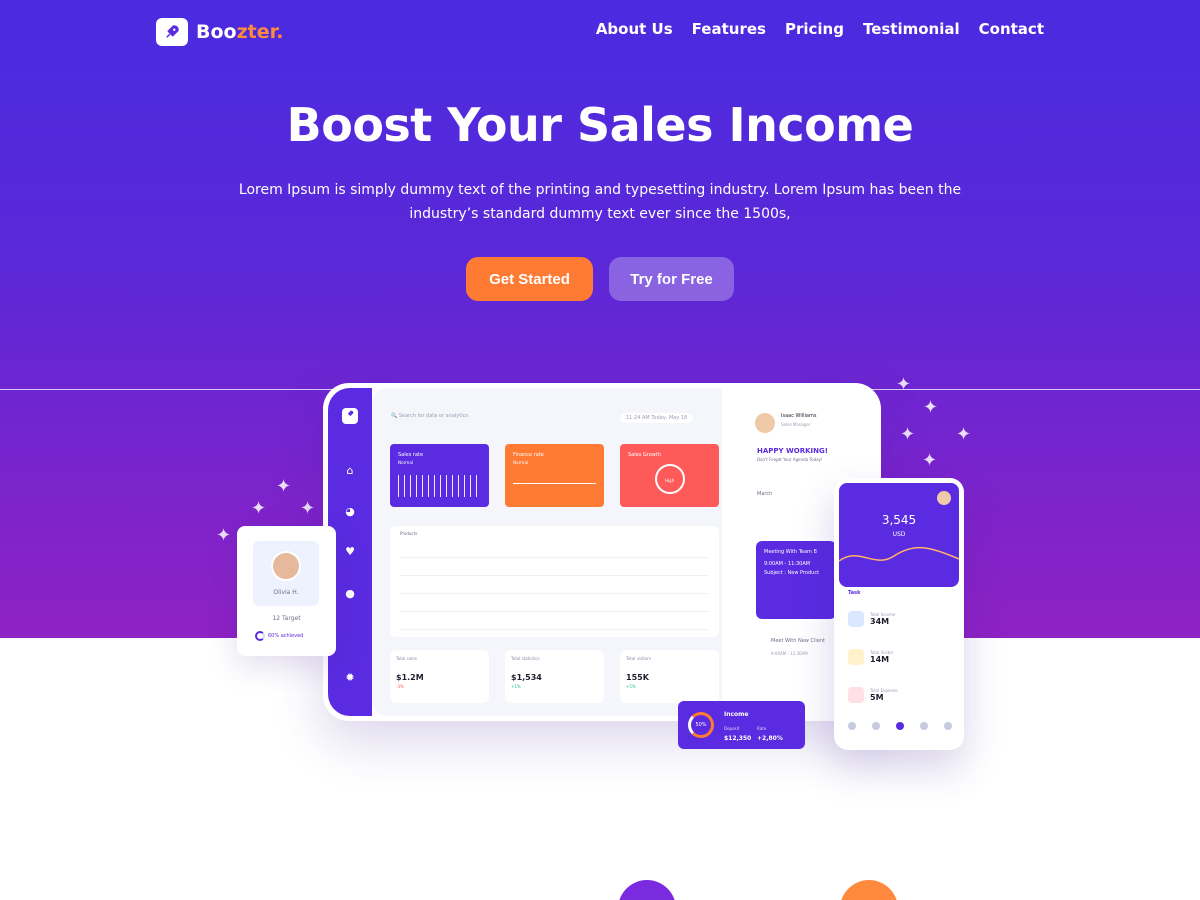 The width and height of the screenshot is (1200, 900). Describe the element at coordinates (741, 725) in the screenshot. I see `income-card: 50% Income Deposit $12,350 Rate +2,80%` at that location.